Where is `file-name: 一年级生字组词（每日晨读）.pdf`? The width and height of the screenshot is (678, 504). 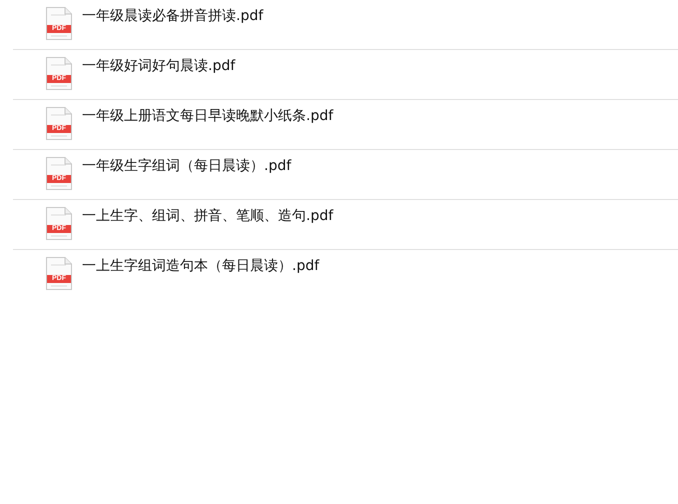
file-name: 一年级生字组词（每日晨读）.pdf is located at coordinates (187, 166).